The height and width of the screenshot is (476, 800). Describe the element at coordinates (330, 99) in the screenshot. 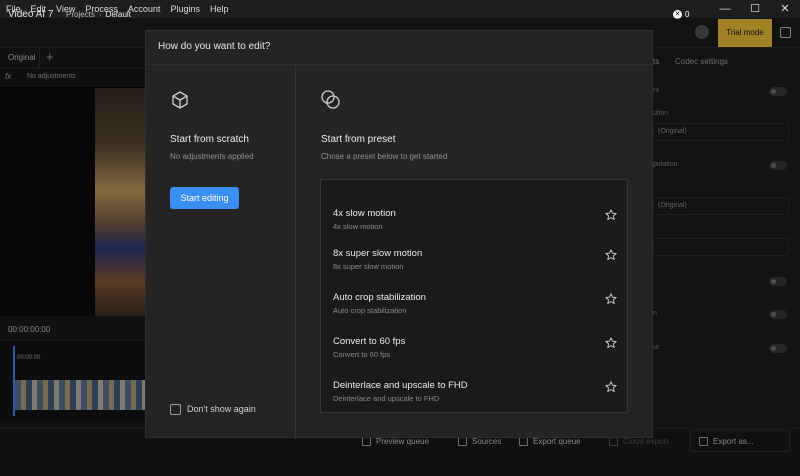

I see `preset-circles-icon` at that location.